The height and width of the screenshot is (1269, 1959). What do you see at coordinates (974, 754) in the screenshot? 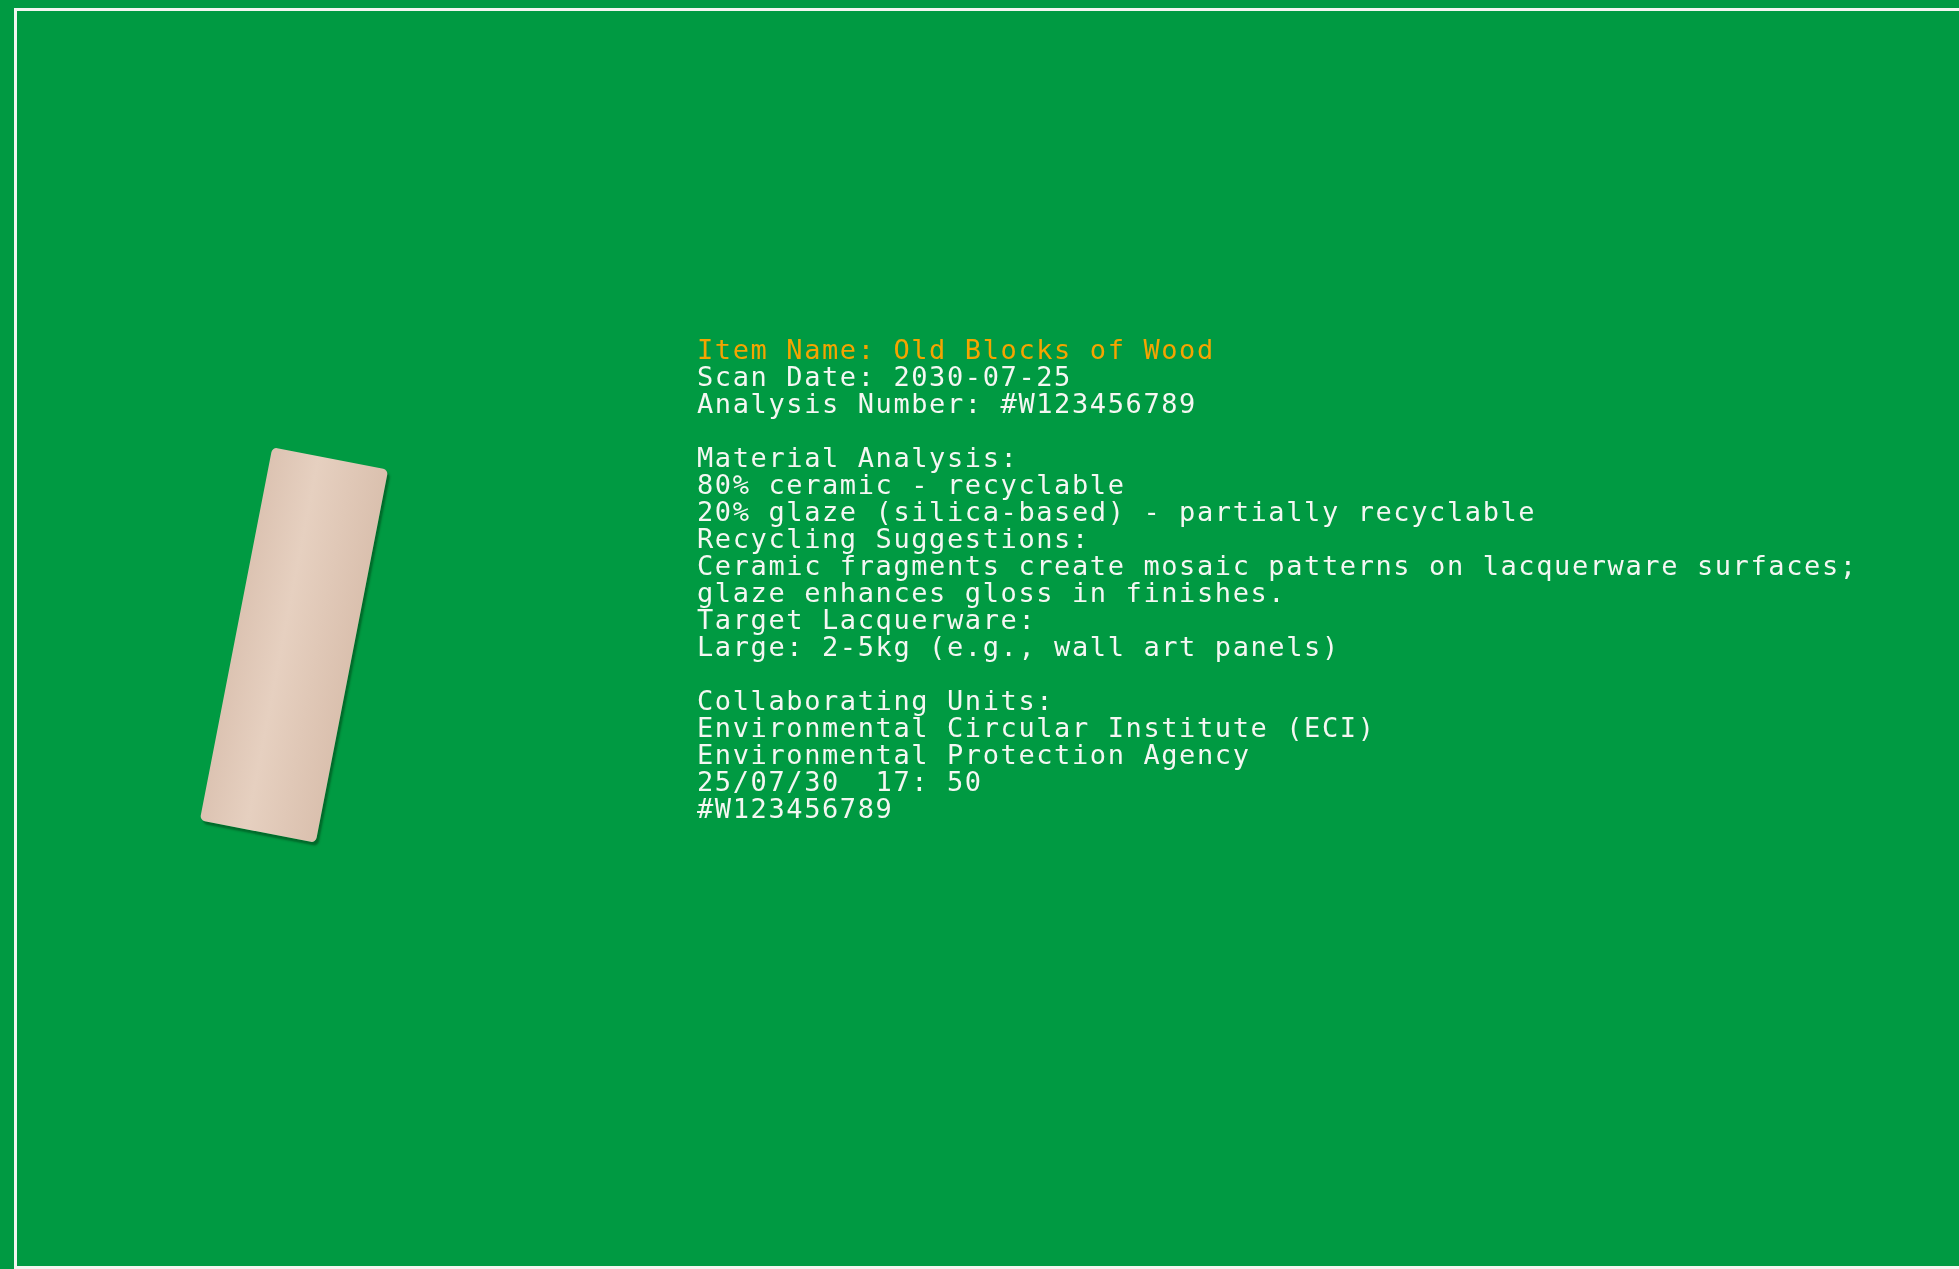
I see `collaboration-line: Environmental Protection Agency` at bounding box center [974, 754].